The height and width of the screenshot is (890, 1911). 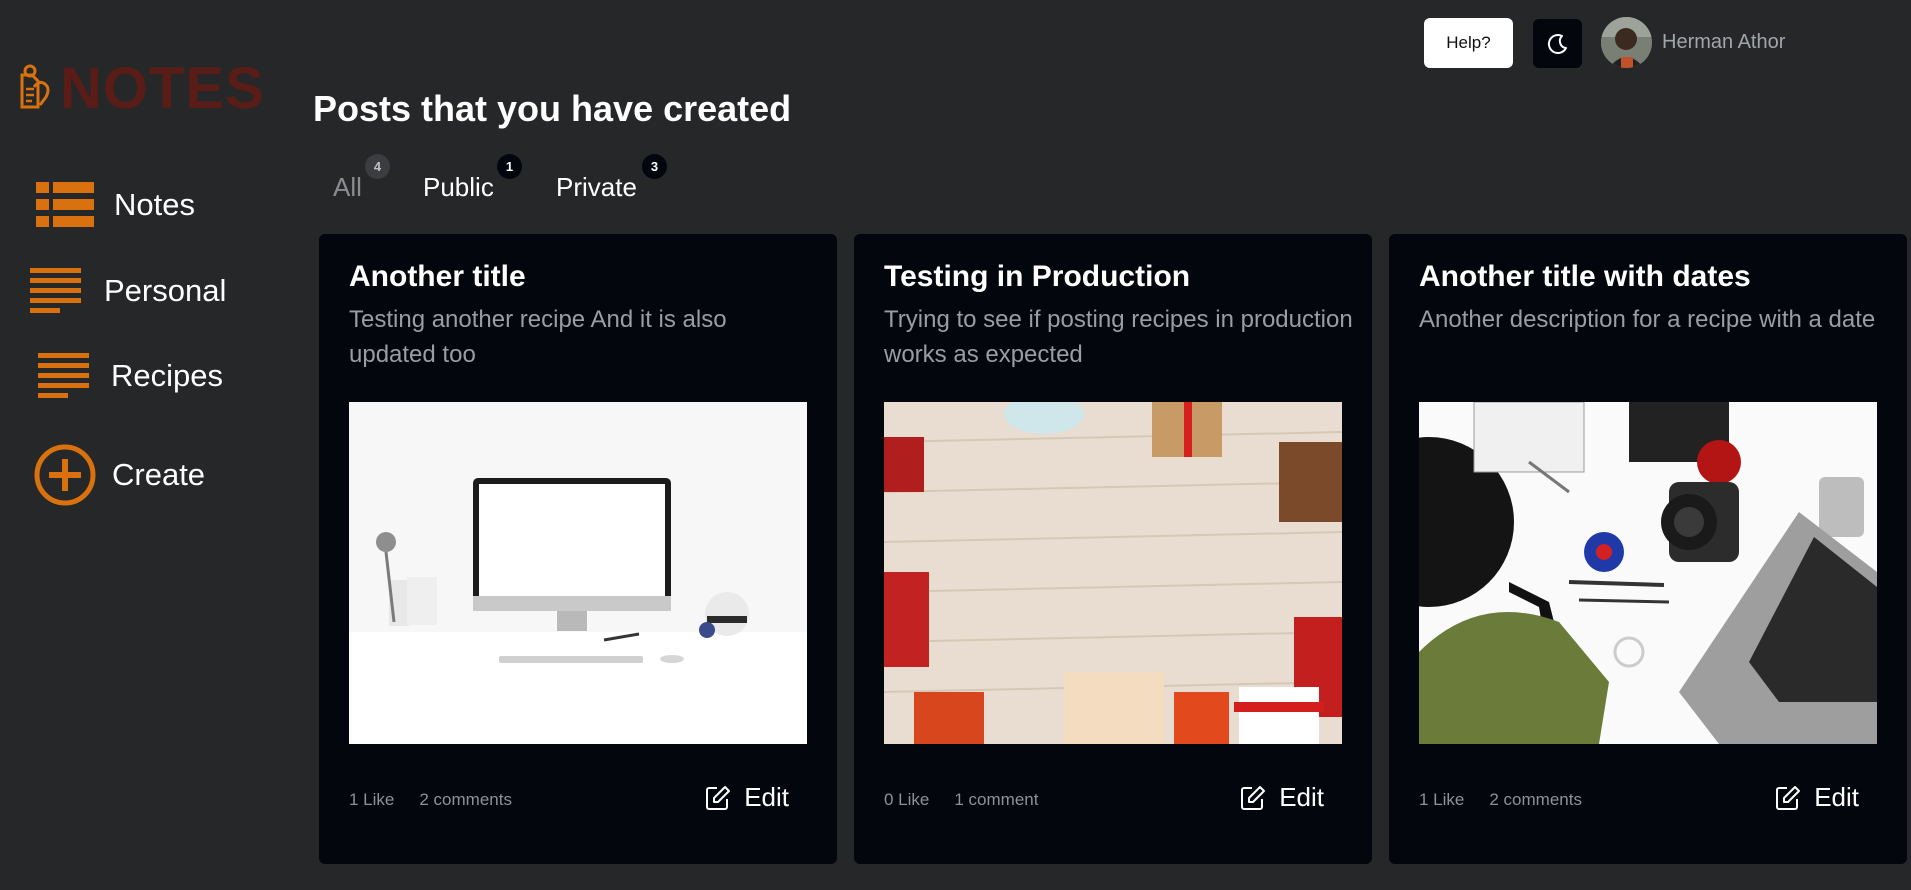 What do you see at coordinates (35, 86) in the screenshot?
I see `note-hand-icon` at bounding box center [35, 86].